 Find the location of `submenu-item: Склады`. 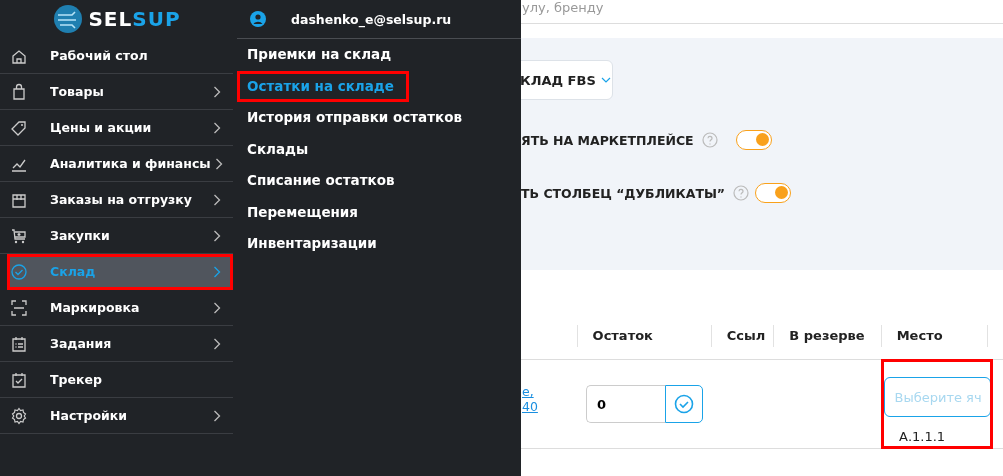

submenu-item: Склады is located at coordinates (377, 149).